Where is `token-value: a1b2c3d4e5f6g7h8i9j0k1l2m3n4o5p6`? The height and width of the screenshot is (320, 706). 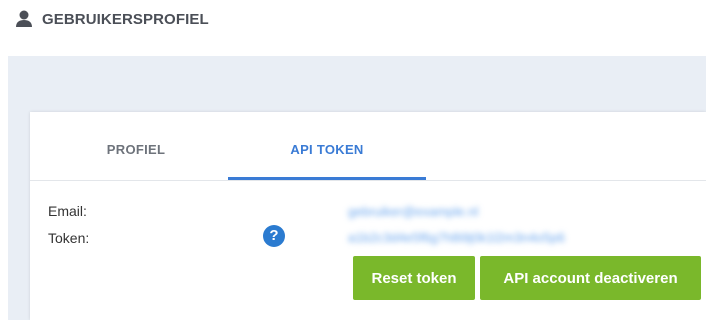 token-value: a1b2c3d4e5f6g7h8i9j0k1l2m3n4o5p6 is located at coordinates (456, 237).